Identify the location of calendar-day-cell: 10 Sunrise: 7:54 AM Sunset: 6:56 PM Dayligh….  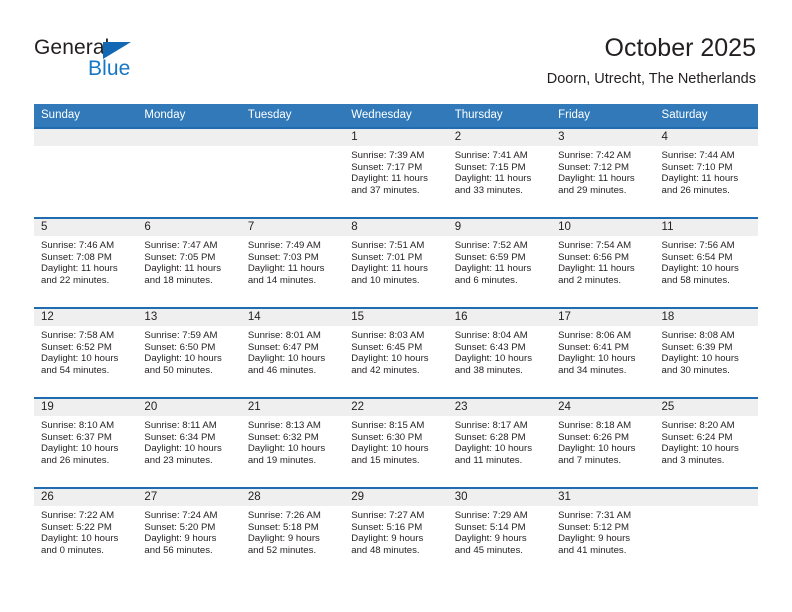
(603, 262).